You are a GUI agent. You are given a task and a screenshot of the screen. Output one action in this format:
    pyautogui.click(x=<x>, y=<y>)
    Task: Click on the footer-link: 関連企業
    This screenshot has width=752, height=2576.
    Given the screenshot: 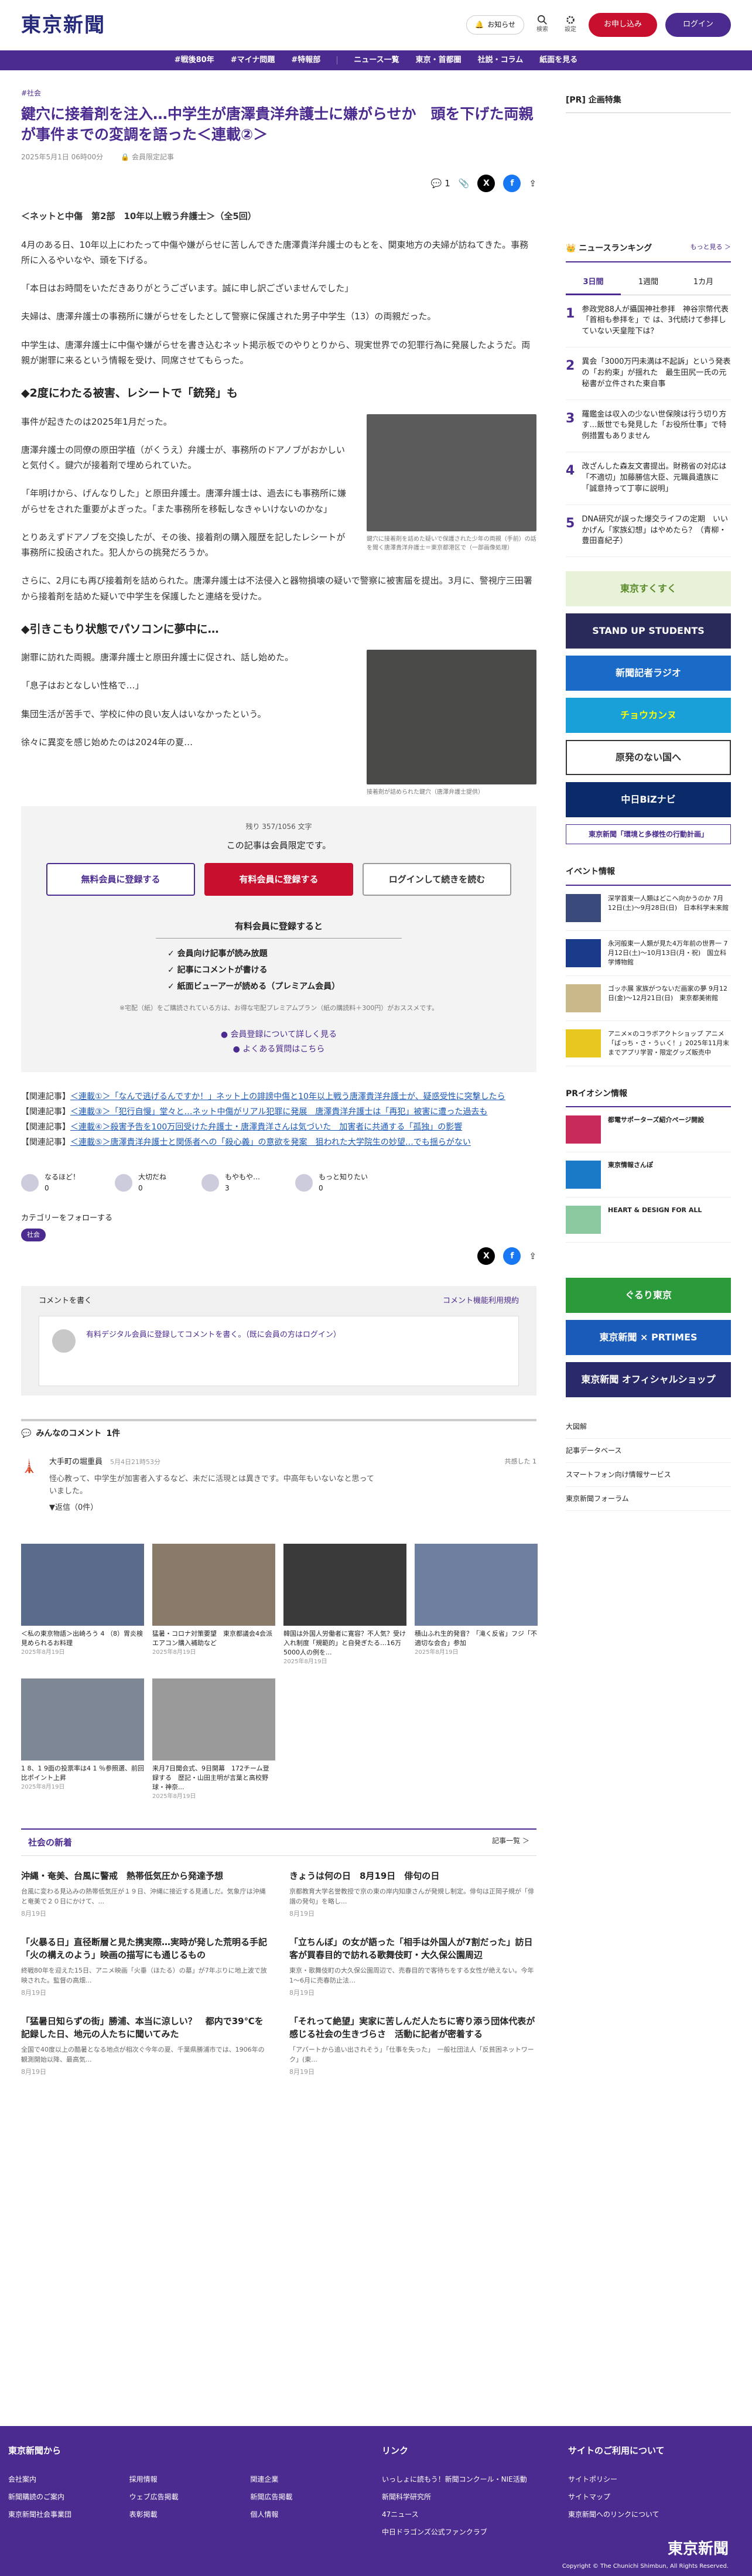 What is the action you would take?
    pyautogui.click(x=310, y=2479)
    